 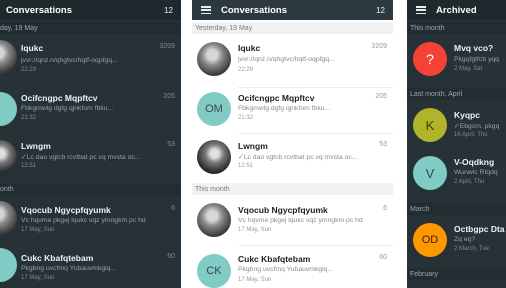 I want to click on avatar: OM, so click(x=214, y=109).